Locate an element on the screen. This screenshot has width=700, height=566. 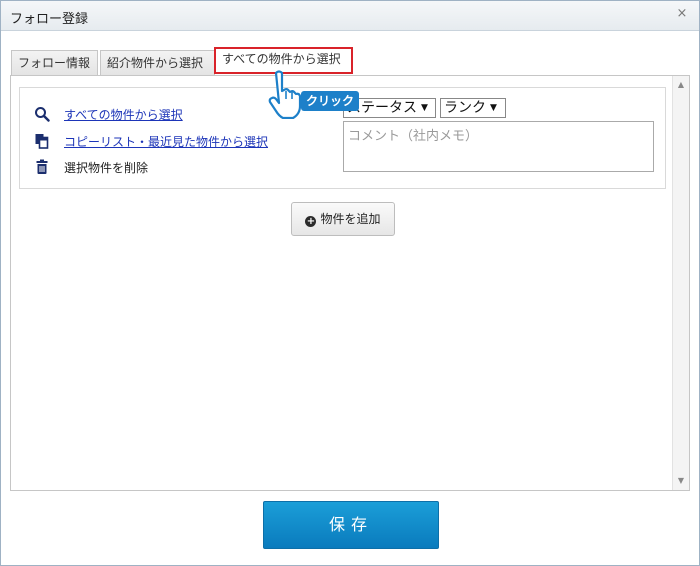
plus-circle-icon: + is located at coordinates (311, 221).